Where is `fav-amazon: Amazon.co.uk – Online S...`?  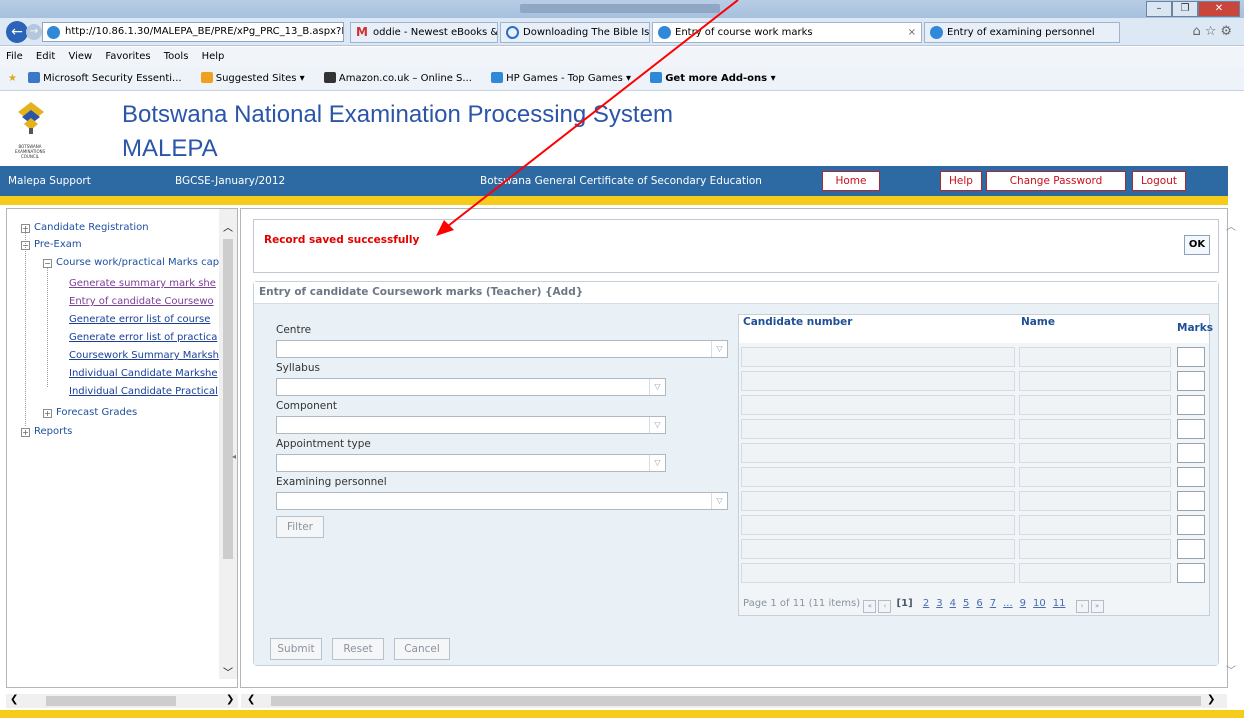 fav-amazon: Amazon.co.uk – Online S... is located at coordinates (401, 78).